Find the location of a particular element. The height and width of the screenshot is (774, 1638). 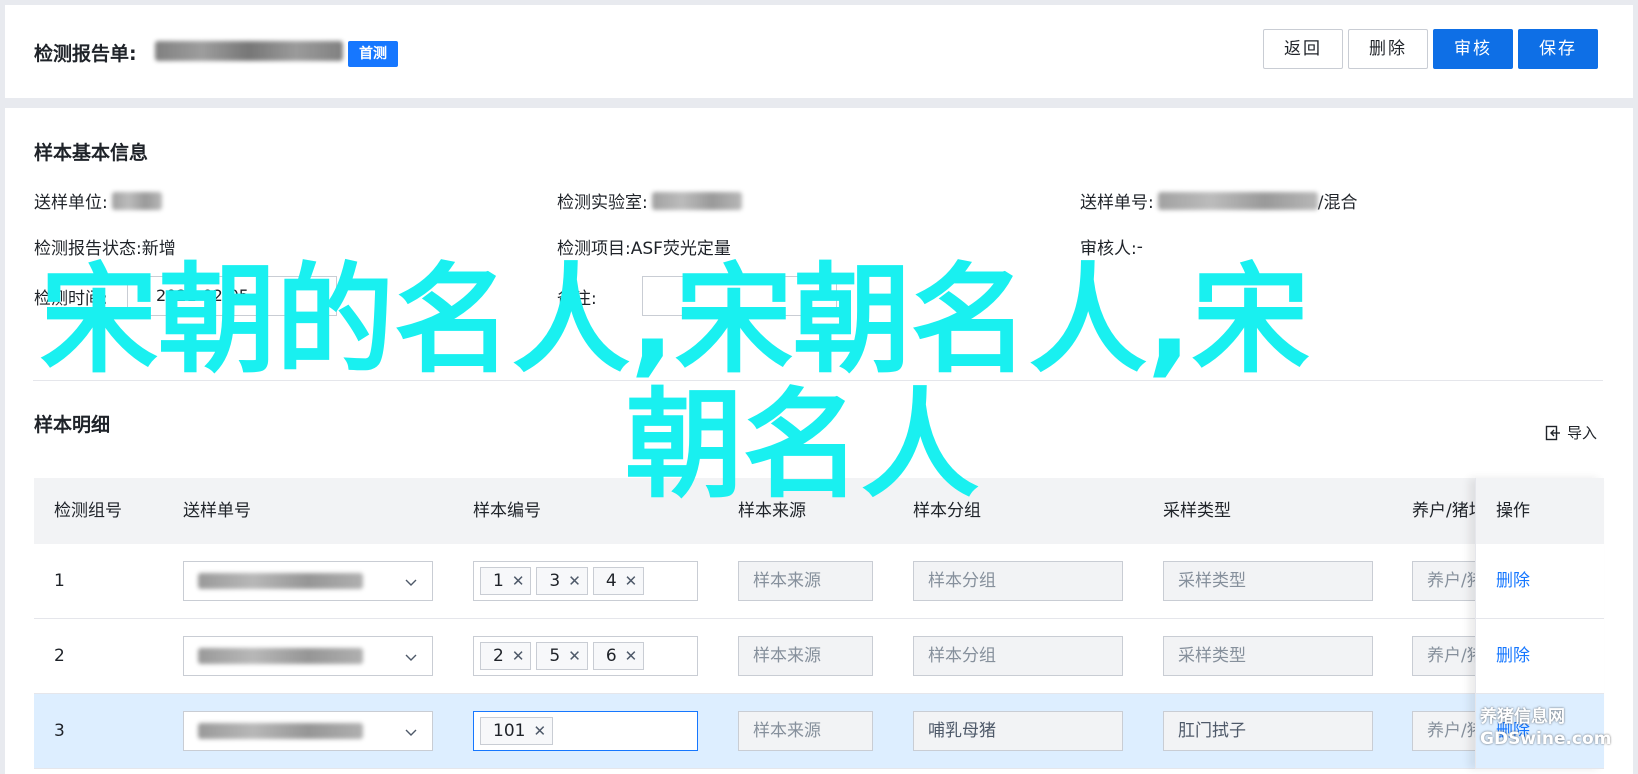

test-item-label: 检测项目: is located at coordinates (594, 249).